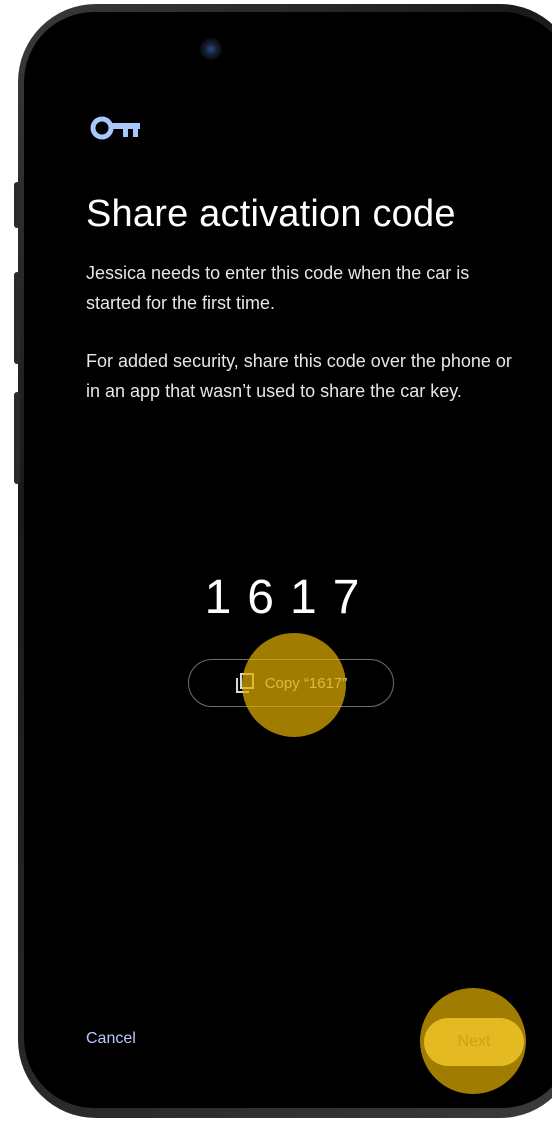 The width and height of the screenshot is (552, 1124). Describe the element at coordinates (17, 318) in the screenshot. I see `side-button-volume-up` at that location.